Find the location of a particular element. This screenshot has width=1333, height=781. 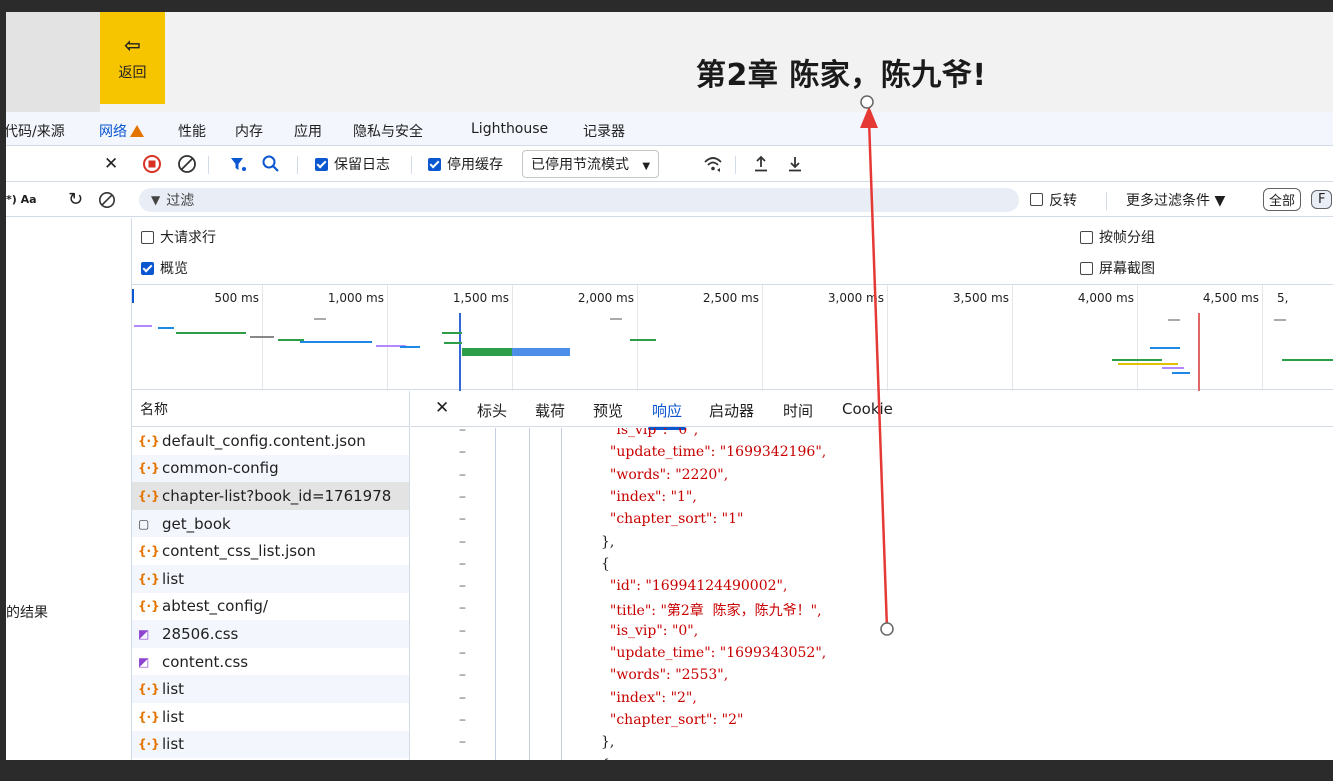

tab-cookies: Cookie is located at coordinates (867, 409).